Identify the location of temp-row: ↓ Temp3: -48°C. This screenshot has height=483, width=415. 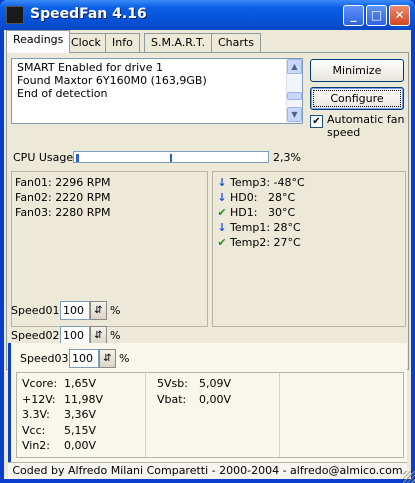
(309, 182).